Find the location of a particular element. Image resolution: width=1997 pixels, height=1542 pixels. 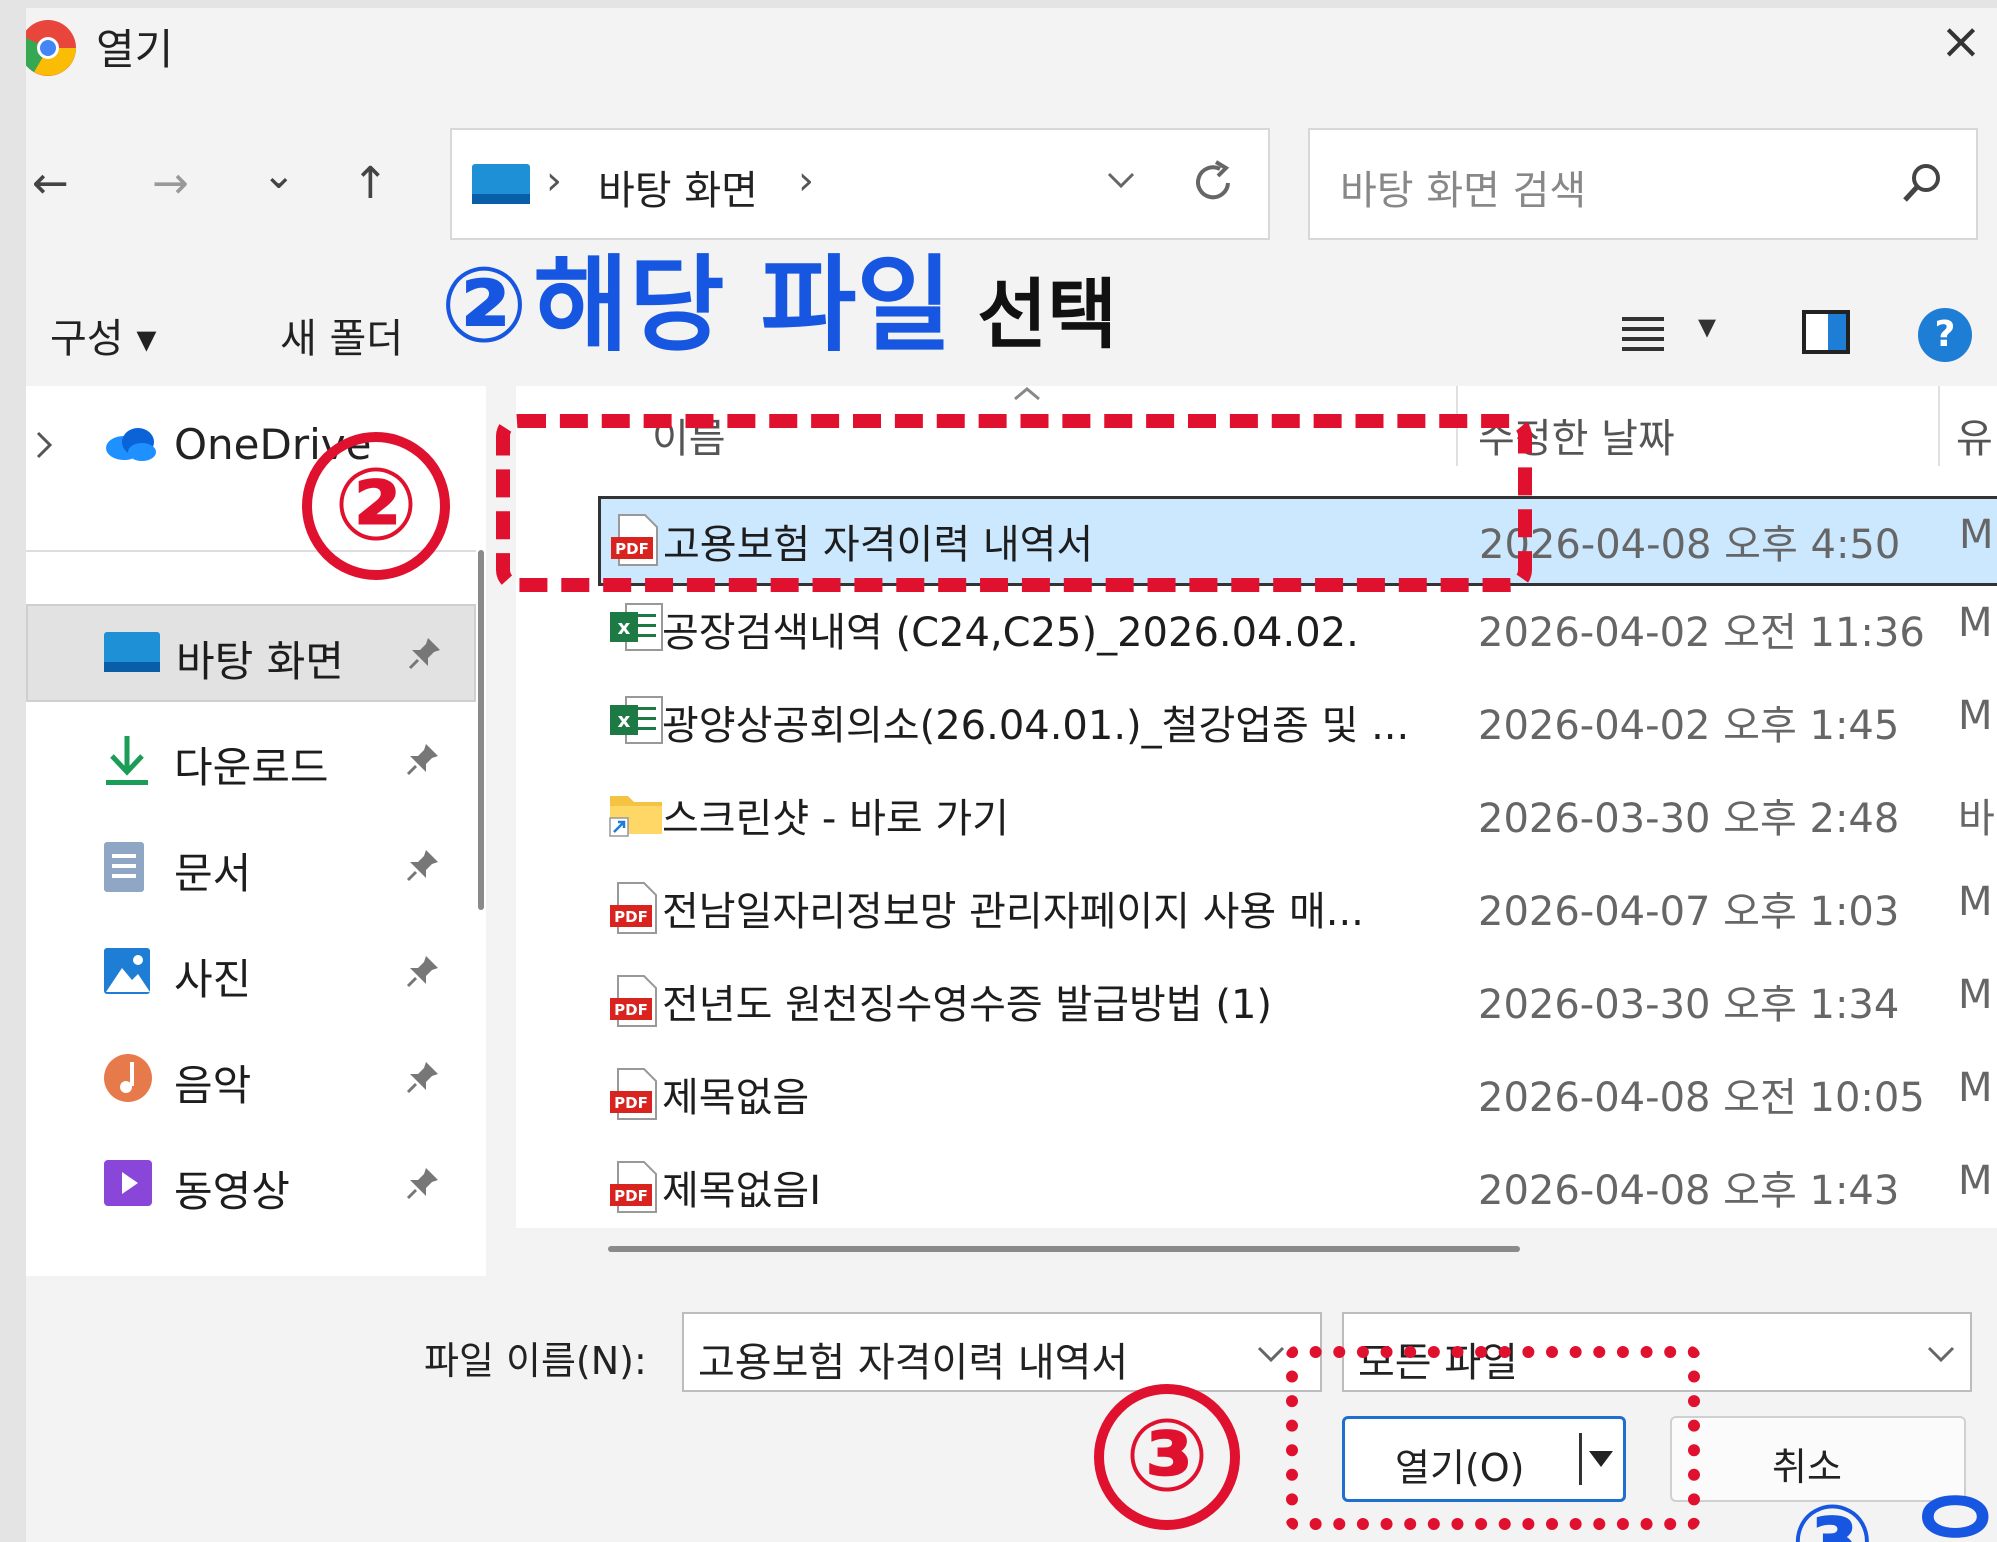

refresh-icon is located at coordinates (1213, 183).